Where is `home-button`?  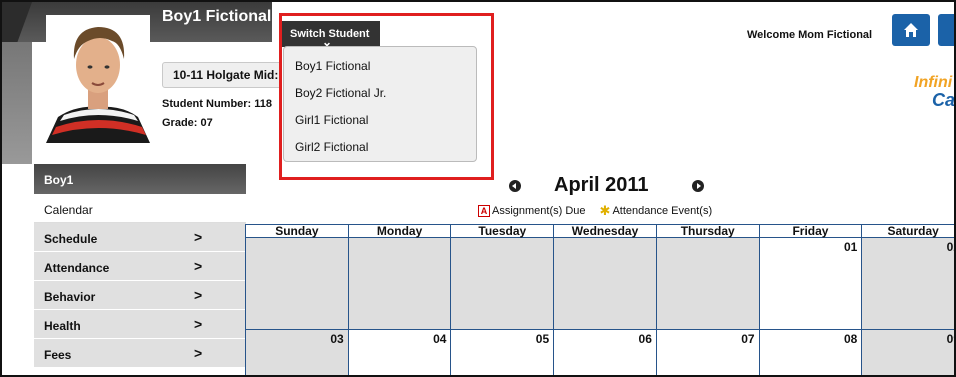
home-button is located at coordinates (911, 30).